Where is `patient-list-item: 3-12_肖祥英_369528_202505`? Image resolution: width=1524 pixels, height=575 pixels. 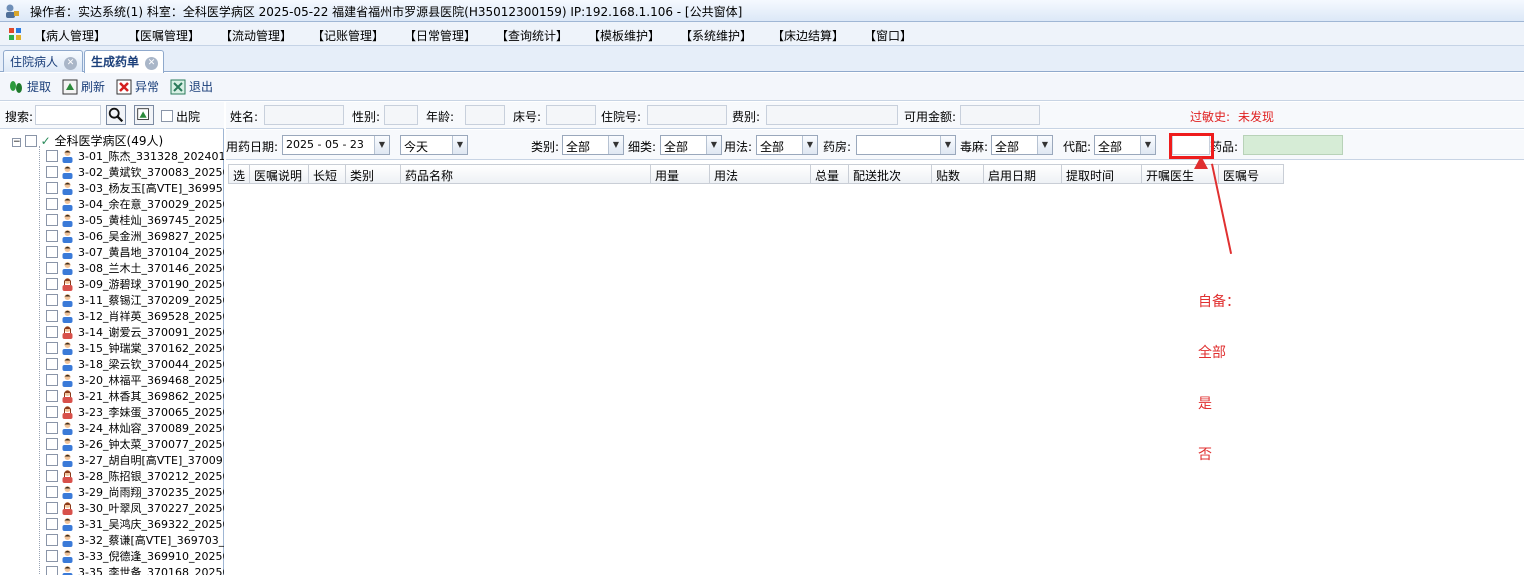
patient-list-item: 3-12_肖祥英_369528_202505 is located at coordinates (135, 316).